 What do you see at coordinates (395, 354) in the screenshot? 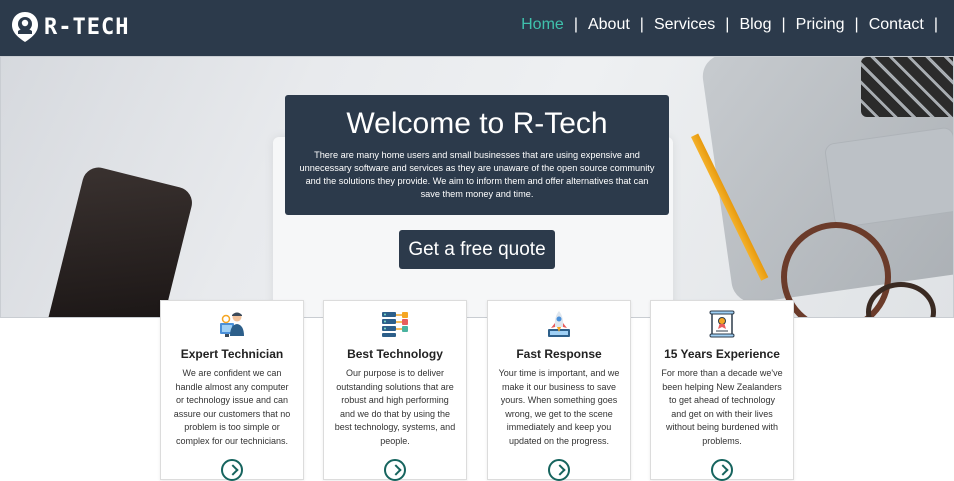
I see `feature-title: Best Technology` at bounding box center [395, 354].